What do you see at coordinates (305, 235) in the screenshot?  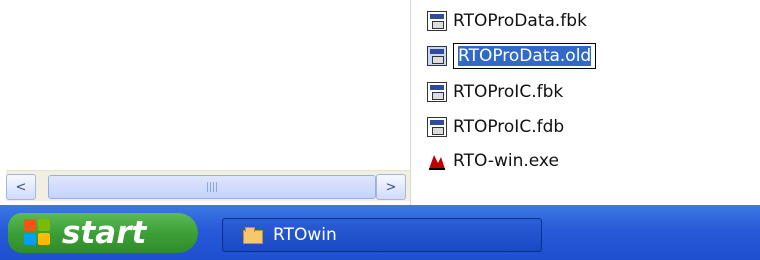 I see `window-label: RTOwin` at bounding box center [305, 235].